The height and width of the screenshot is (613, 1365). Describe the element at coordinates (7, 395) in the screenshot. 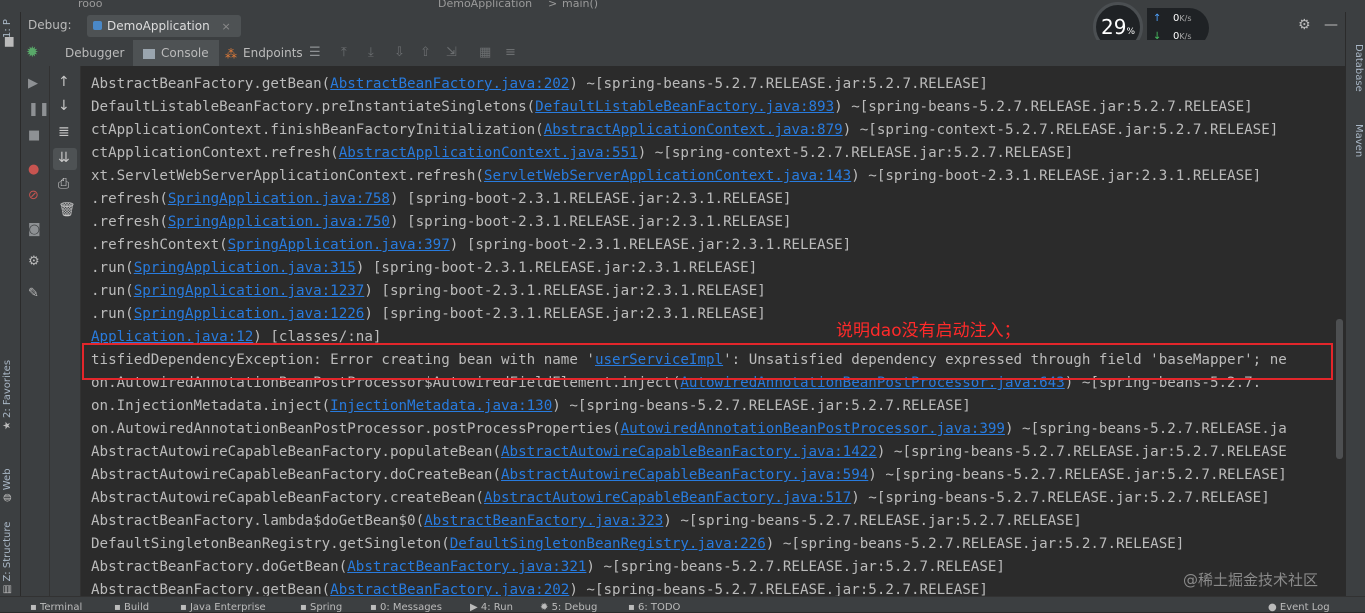

I see `favorites-tool-button: ★2: Favorites` at that location.